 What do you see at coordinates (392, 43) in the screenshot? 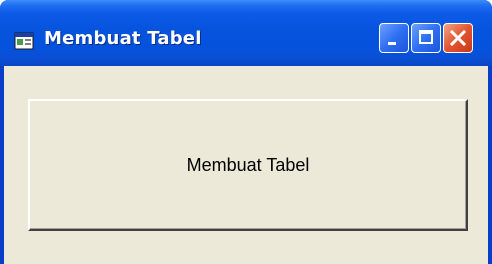
I see `minimize-icon` at bounding box center [392, 43].